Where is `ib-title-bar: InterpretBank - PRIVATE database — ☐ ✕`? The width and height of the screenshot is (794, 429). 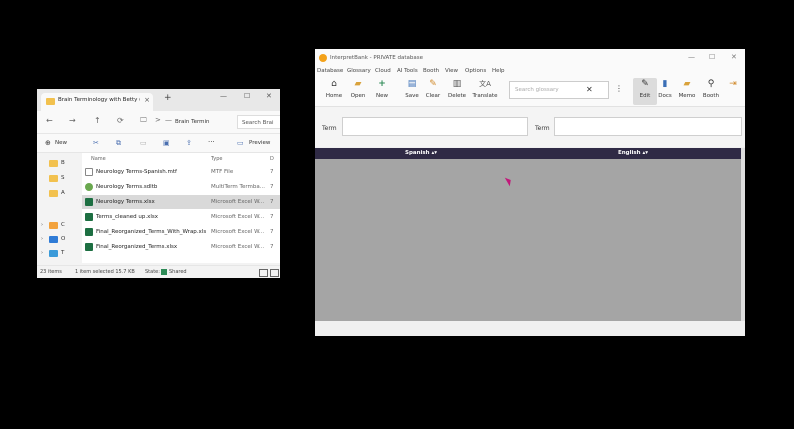
ib-title-bar: InterpretBank - PRIVATE database — ☐ ✕ is located at coordinates (530, 58).